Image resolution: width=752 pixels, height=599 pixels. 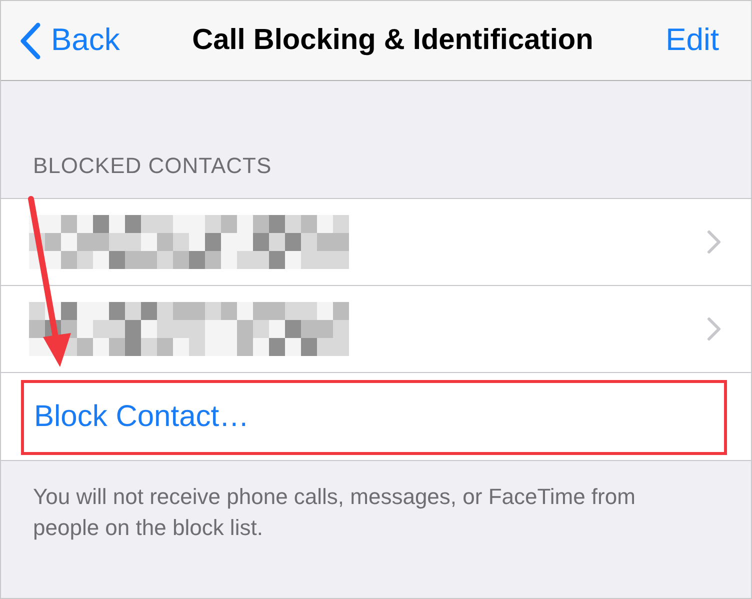 I want to click on section-header: BLOCKED CONTACTS, so click(x=152, y=166).